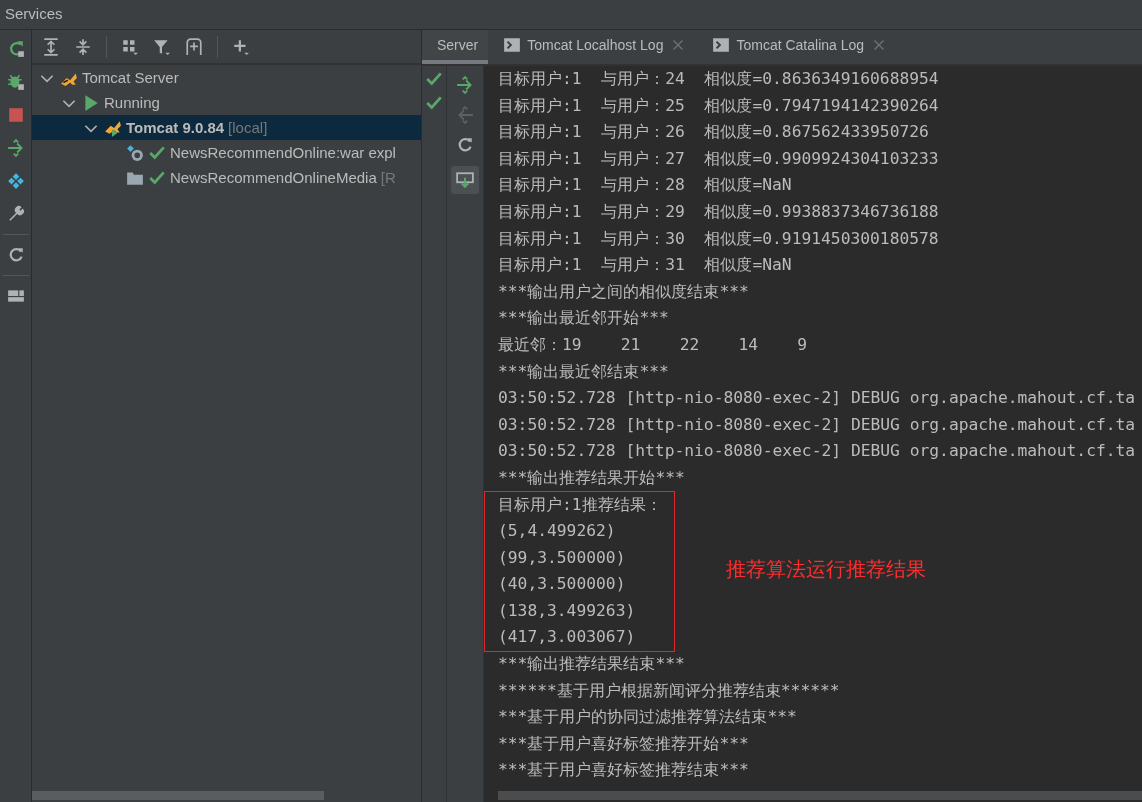 Image resolution: width=1142 pixels, height=802 pixels. I want to click on console-line: ***基于用户喜好标签推荐开始***, so click(624, 743).